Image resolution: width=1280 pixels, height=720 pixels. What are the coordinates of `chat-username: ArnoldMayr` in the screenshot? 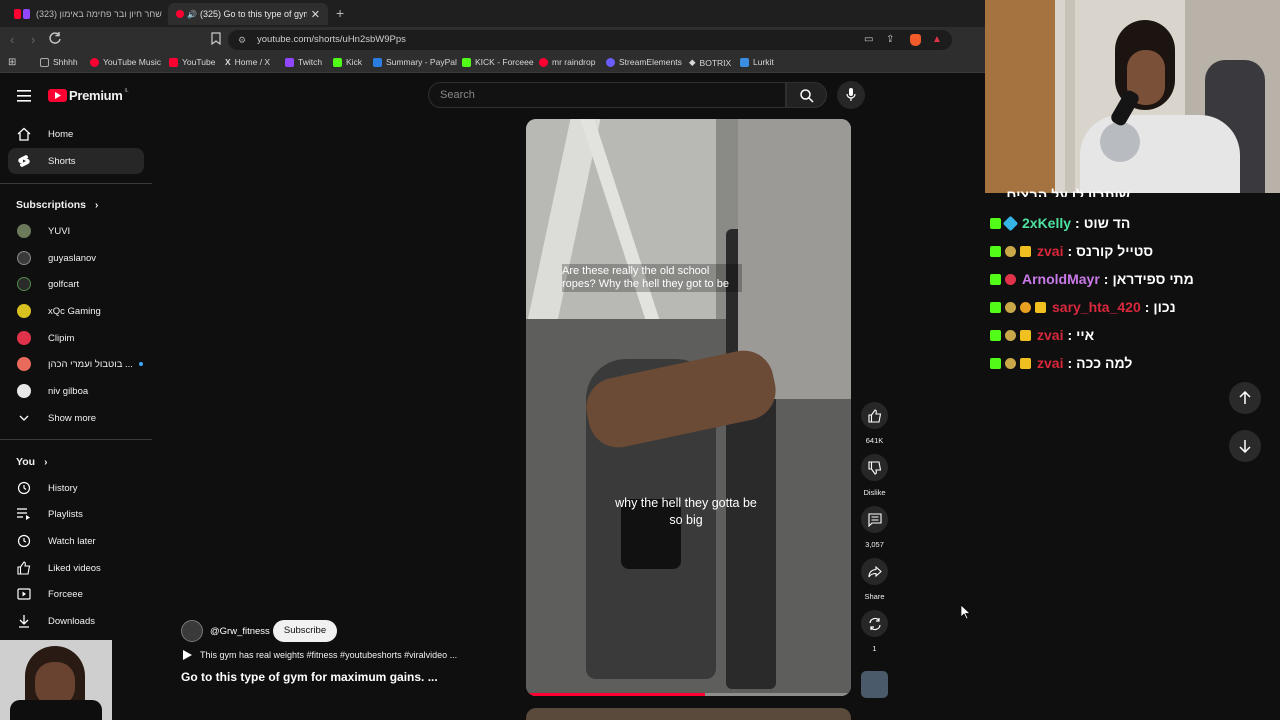 It's located at (1061, 279).